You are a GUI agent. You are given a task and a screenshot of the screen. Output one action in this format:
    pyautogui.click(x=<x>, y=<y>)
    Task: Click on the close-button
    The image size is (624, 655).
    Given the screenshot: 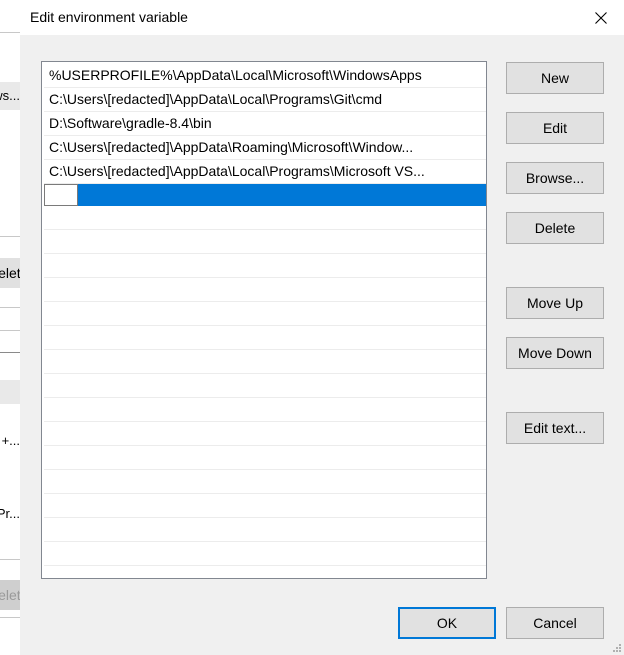 What is the action you would take?
    pyautogui.click(x=601, y=17)
    